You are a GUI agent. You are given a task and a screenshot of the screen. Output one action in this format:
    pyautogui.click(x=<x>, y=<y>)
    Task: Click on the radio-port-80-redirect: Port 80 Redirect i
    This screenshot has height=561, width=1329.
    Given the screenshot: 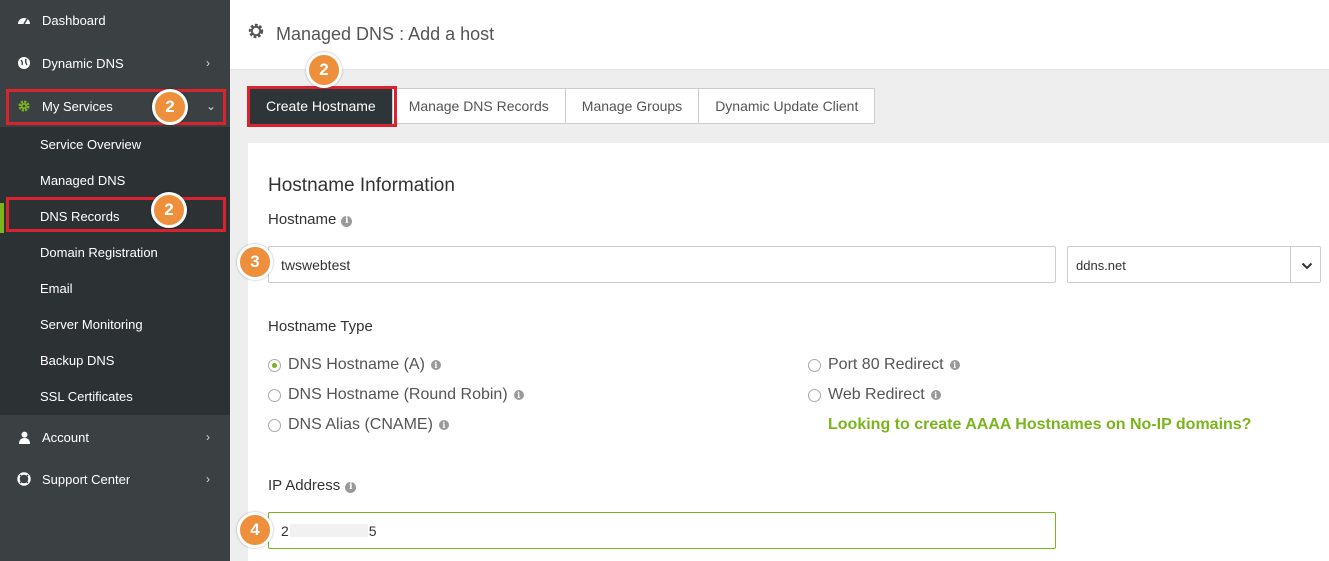 What is the action you would take?
    pyautogui.click(x=884, y=365)
    